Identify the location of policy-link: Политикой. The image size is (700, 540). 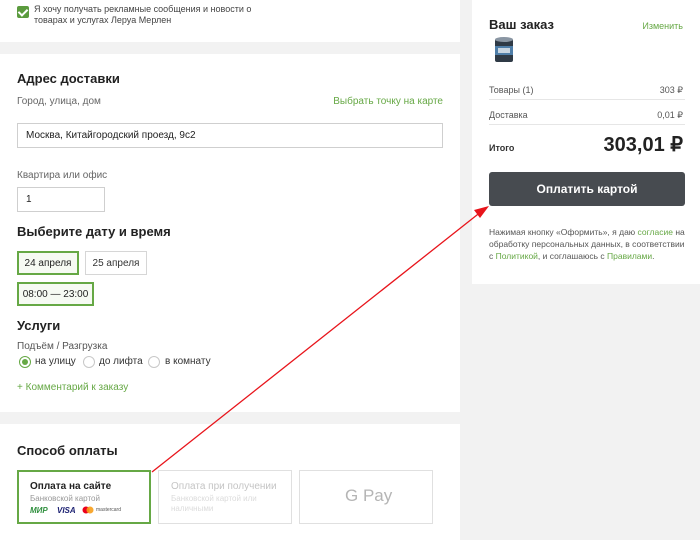
(517, 256).